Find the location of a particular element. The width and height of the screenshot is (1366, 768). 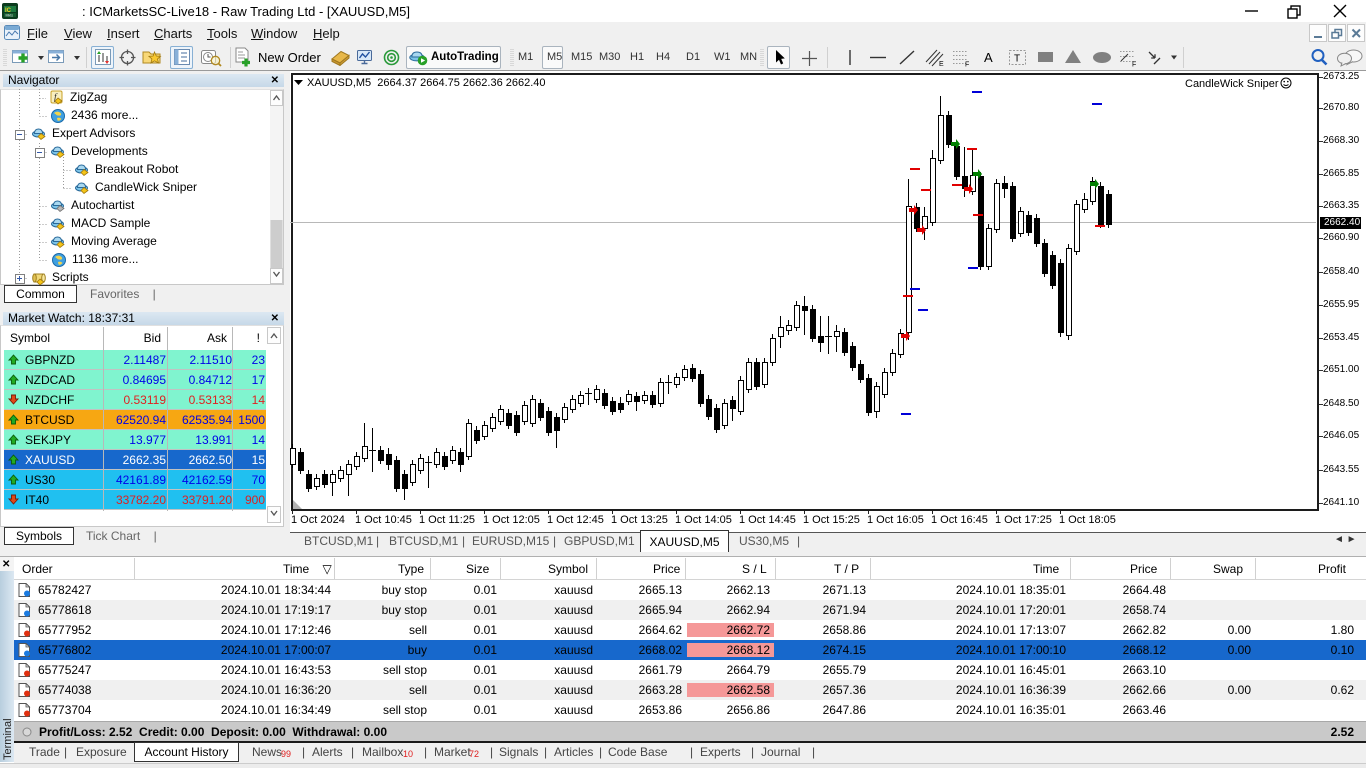

svg-text: T is located at coordinates (1017, 59).